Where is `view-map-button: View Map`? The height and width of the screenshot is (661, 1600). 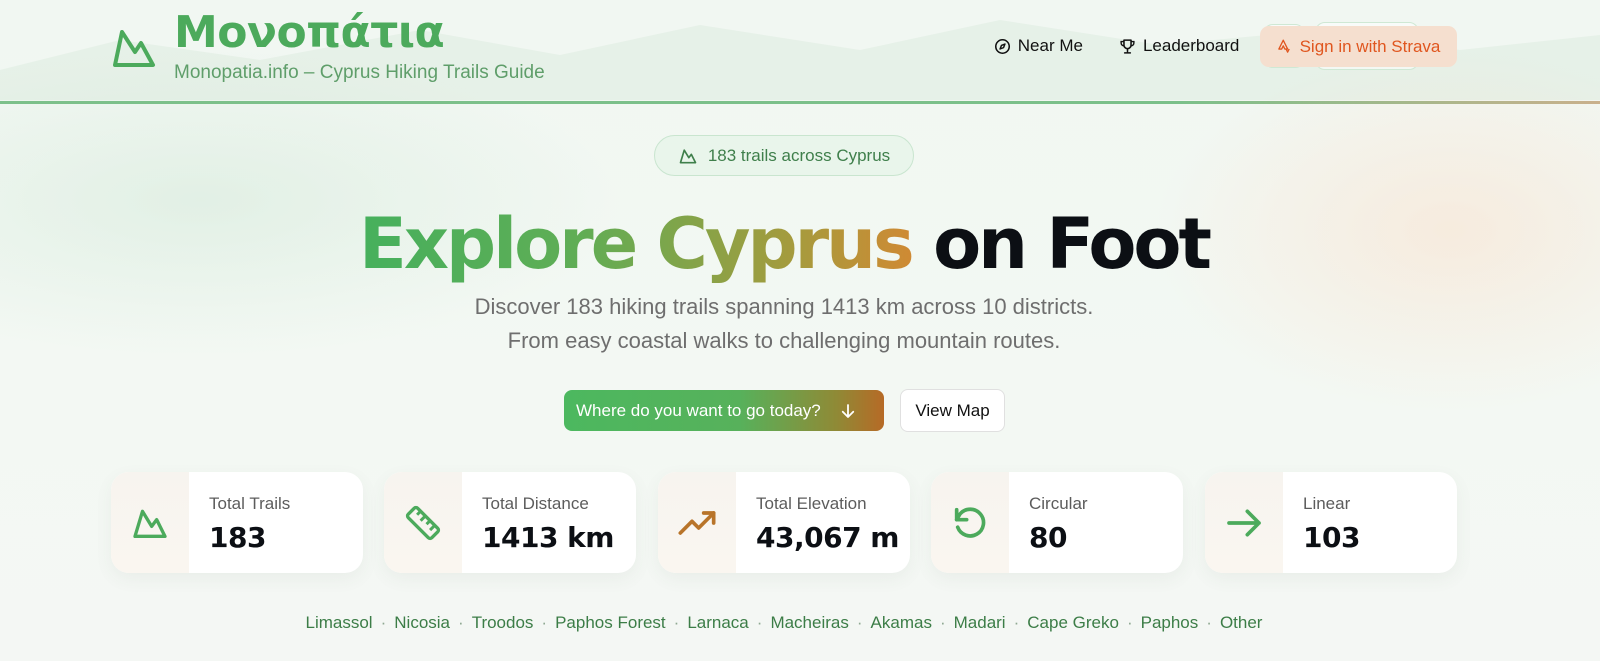 view-map-button: View Map is located at coordinates (952, 410).